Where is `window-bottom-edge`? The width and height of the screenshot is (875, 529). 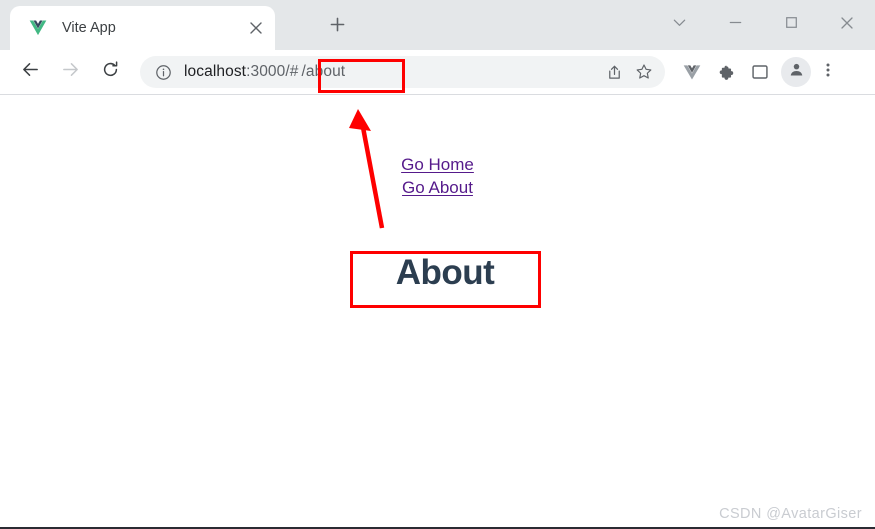 window-bottom-edge is located at coordinates (437, 525).